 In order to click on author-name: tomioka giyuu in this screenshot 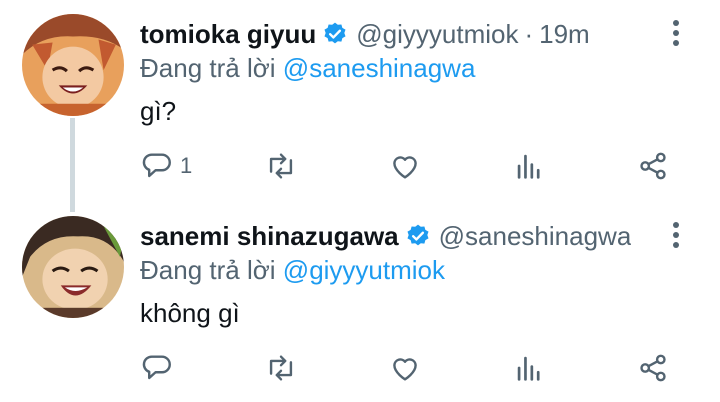, I will do `click(228, 34)`.